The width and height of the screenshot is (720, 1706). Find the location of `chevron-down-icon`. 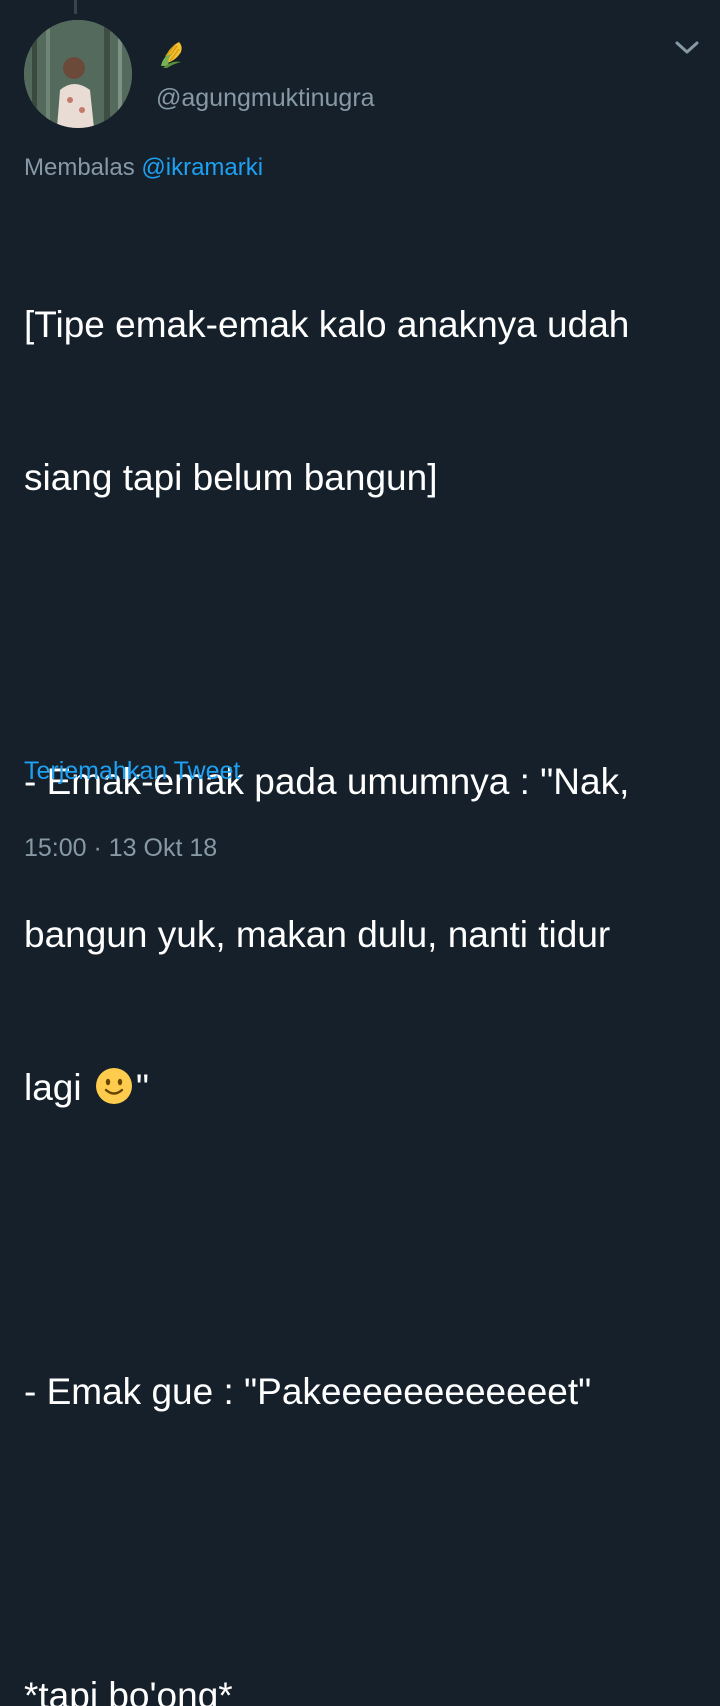

chevron-down-icon is located at coordinates (687, 48).